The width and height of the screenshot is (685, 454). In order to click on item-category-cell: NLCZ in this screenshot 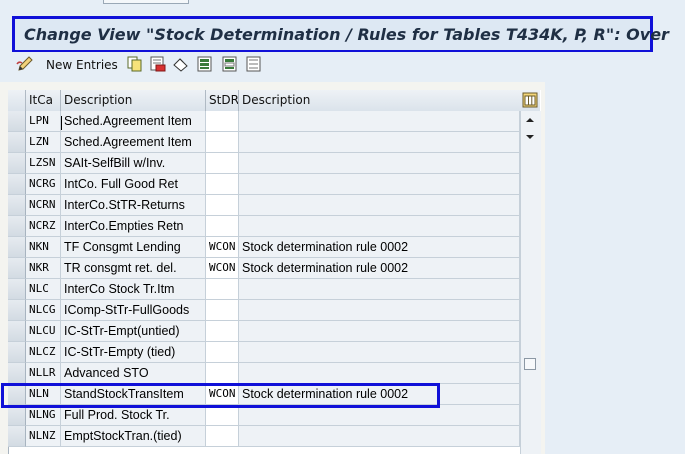, I will do `click(43, 352)`.